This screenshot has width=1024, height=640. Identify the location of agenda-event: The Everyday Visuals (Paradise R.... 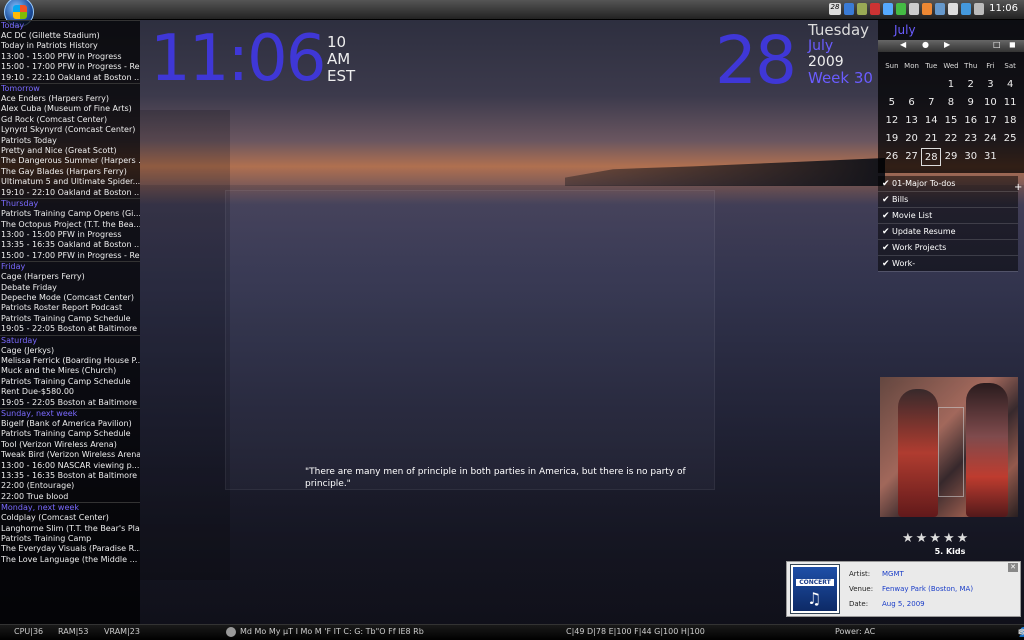
(70, 549).